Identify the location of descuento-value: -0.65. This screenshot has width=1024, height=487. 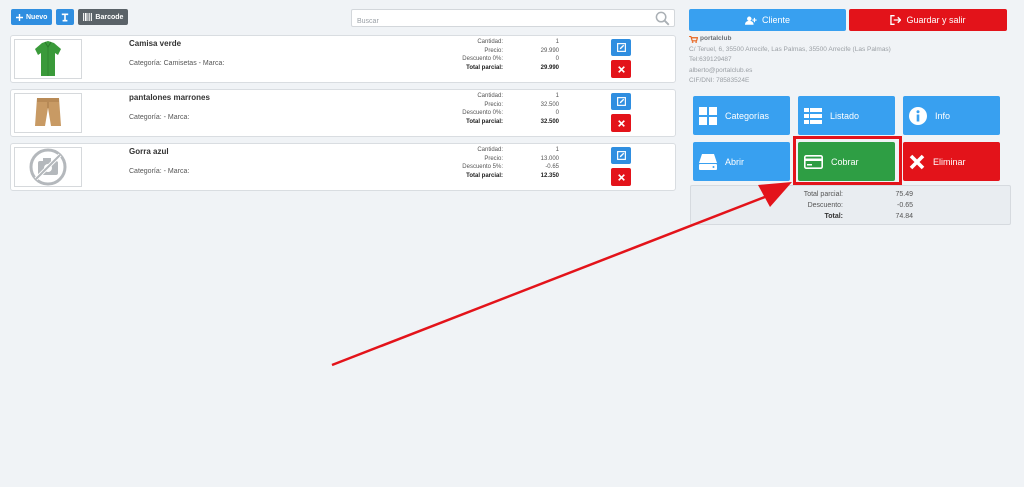
(905, 205).